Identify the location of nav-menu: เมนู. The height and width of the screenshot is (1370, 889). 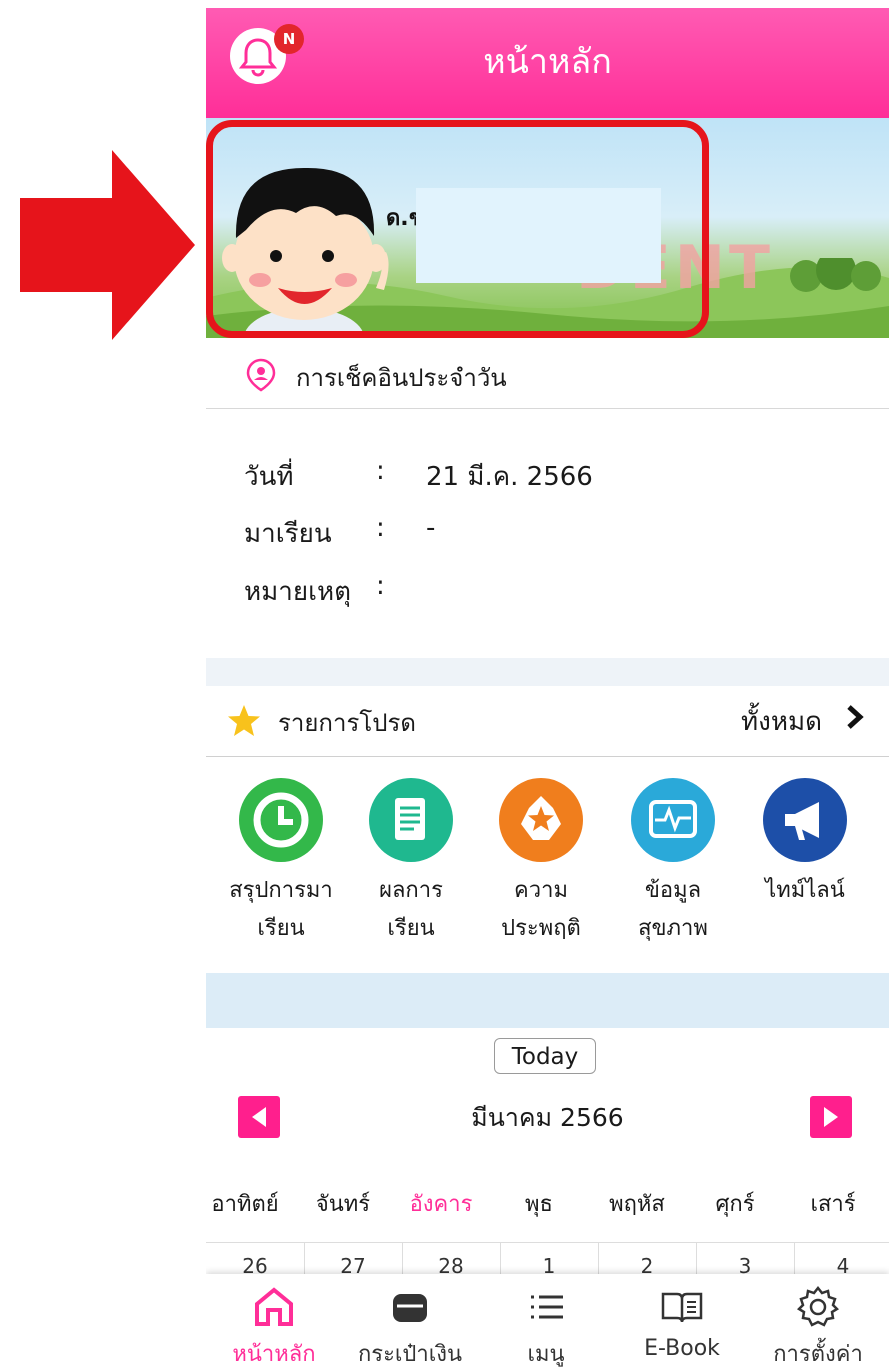
(546, 1322).